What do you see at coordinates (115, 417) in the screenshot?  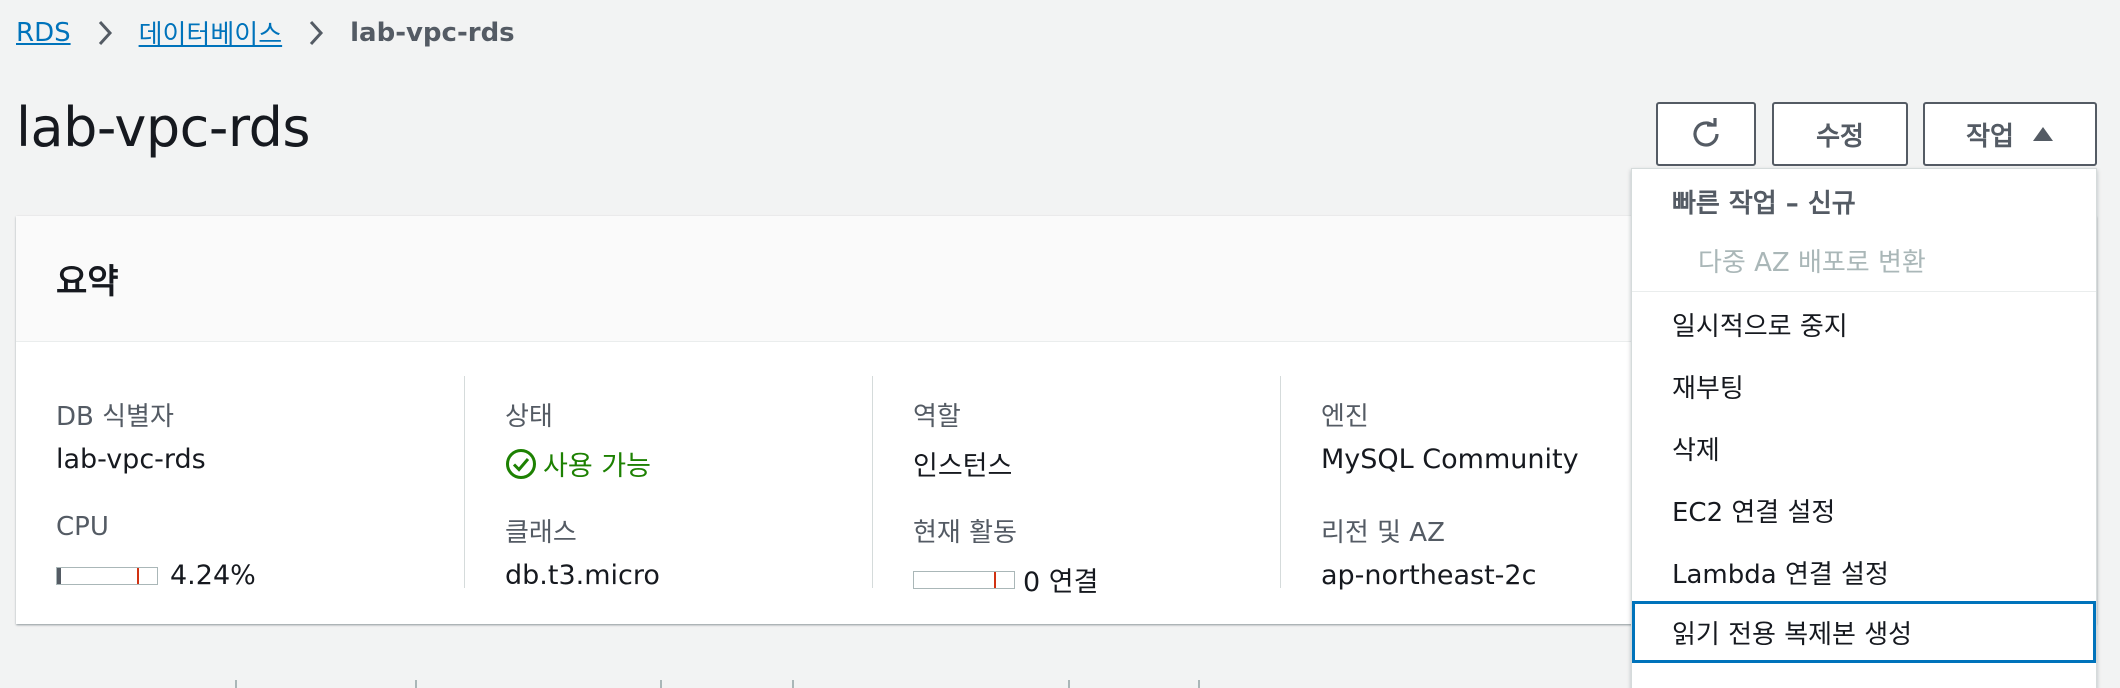 I see `db-identifier-label: DB 식별자` at bounding box center [115, 417].